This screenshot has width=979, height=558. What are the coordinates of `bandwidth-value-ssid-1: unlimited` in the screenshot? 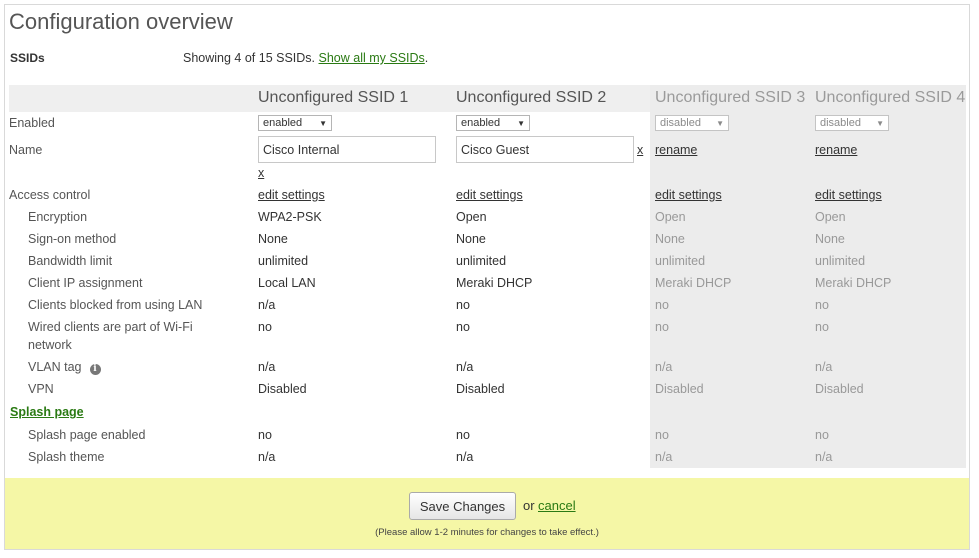 It's located at (283, 261).